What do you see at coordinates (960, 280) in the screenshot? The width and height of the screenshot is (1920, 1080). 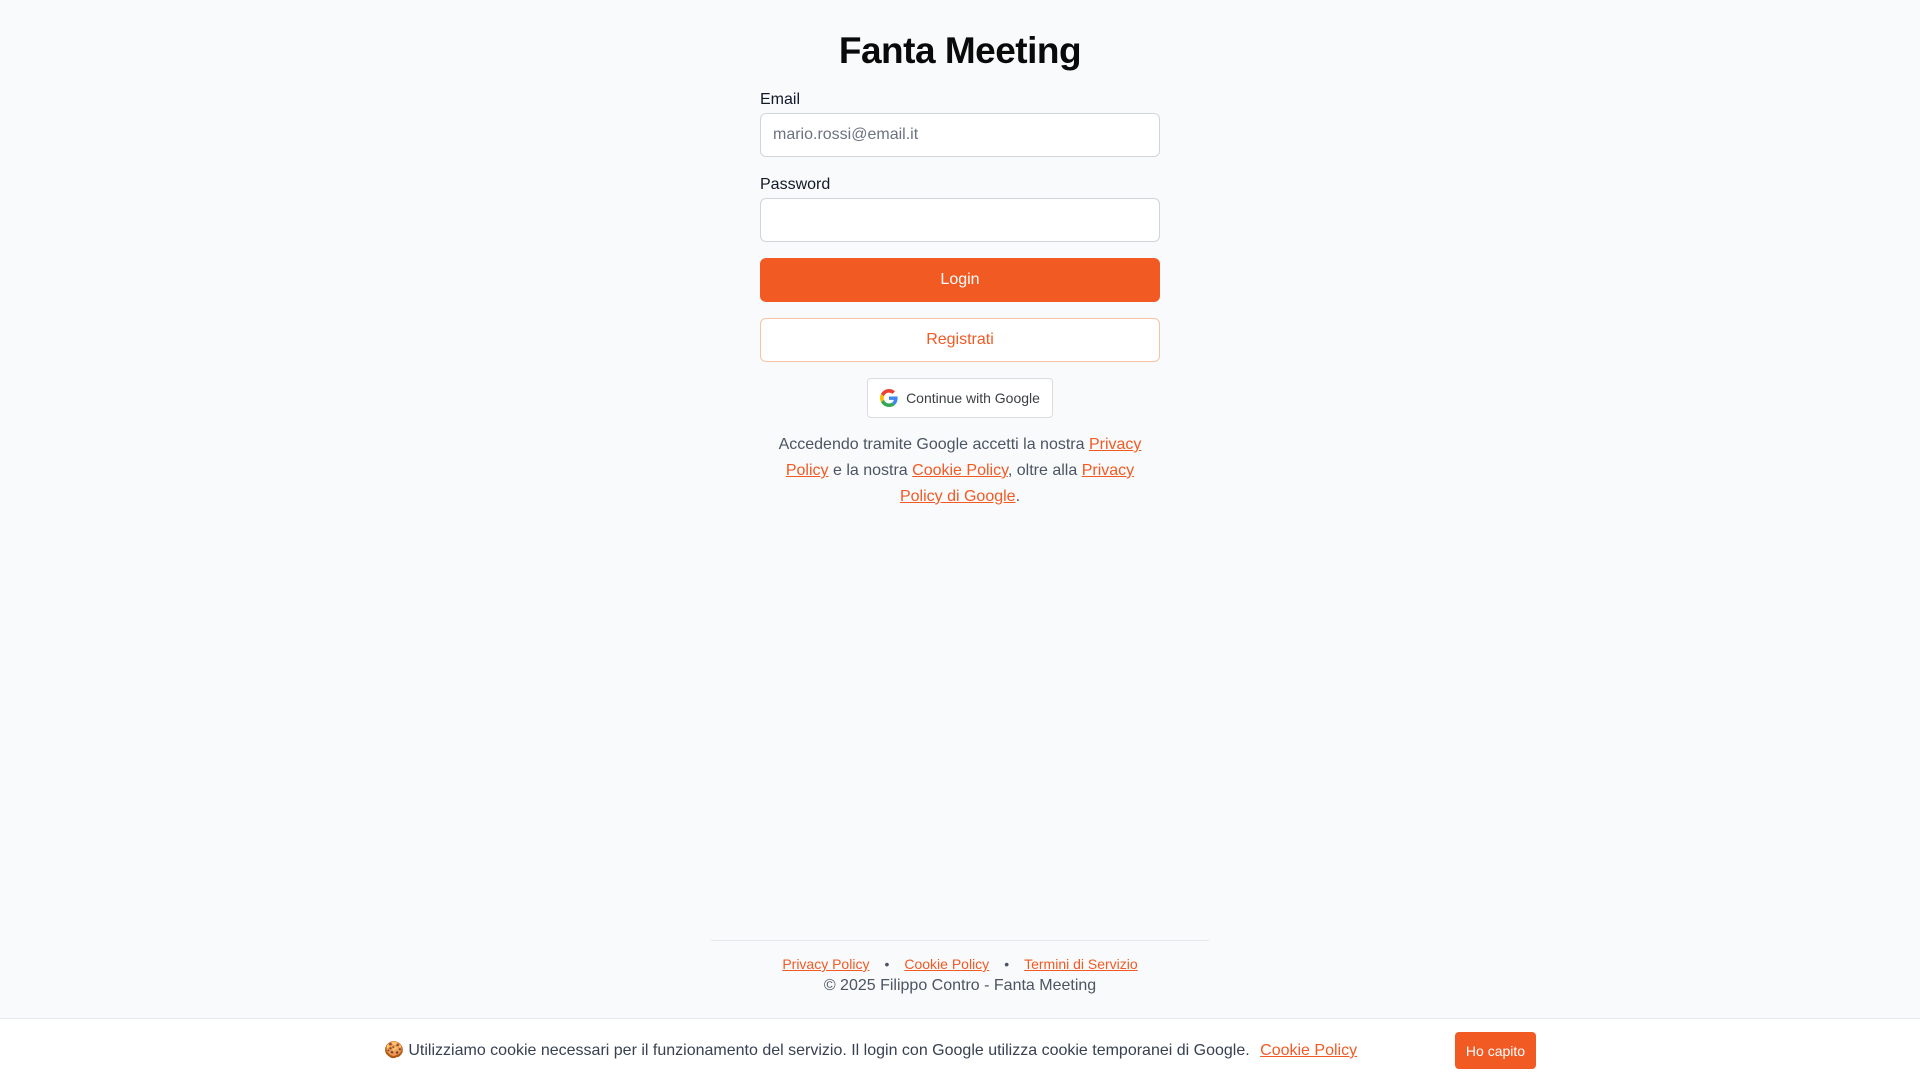 I see `login-button: Login` at bounding box center [960, 280].